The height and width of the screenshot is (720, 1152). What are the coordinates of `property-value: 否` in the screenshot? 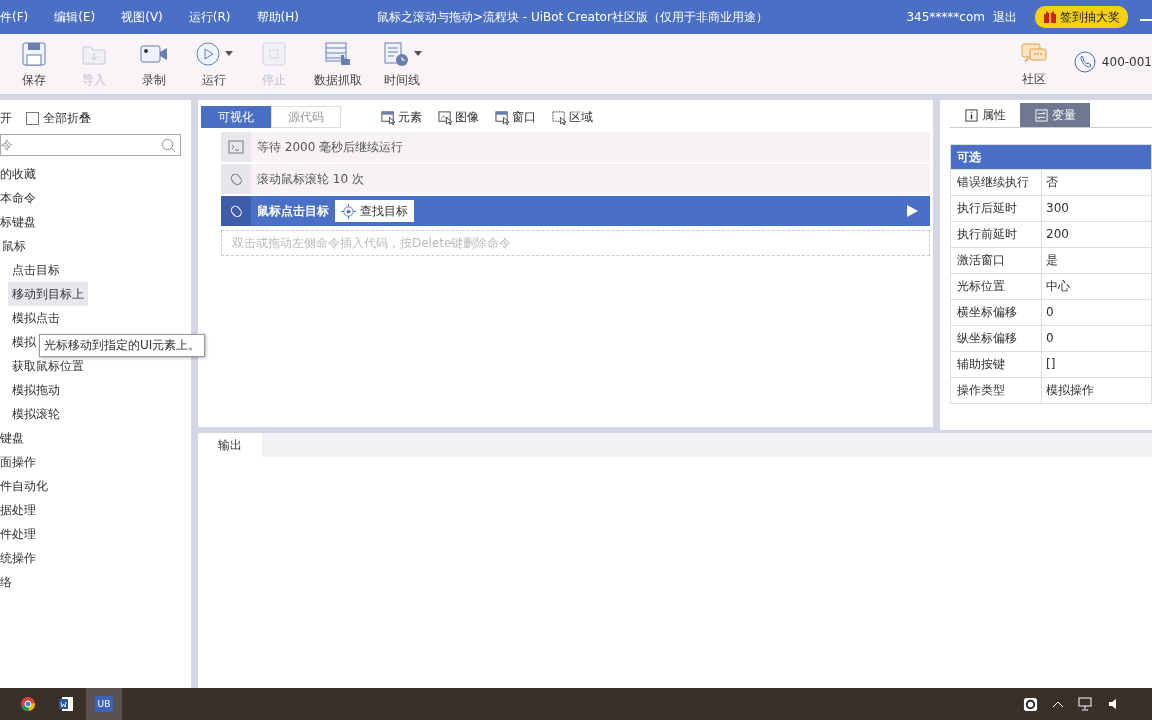 It's located at (1096, 182).